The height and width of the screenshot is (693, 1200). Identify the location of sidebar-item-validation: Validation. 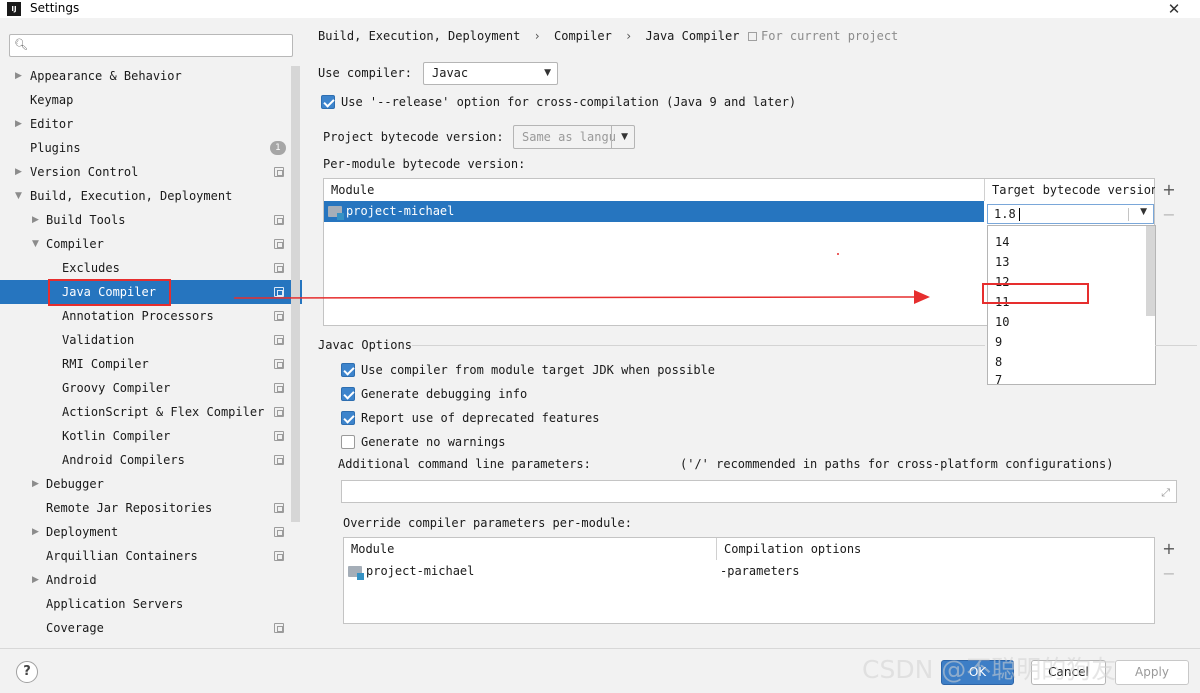
(151, 340).